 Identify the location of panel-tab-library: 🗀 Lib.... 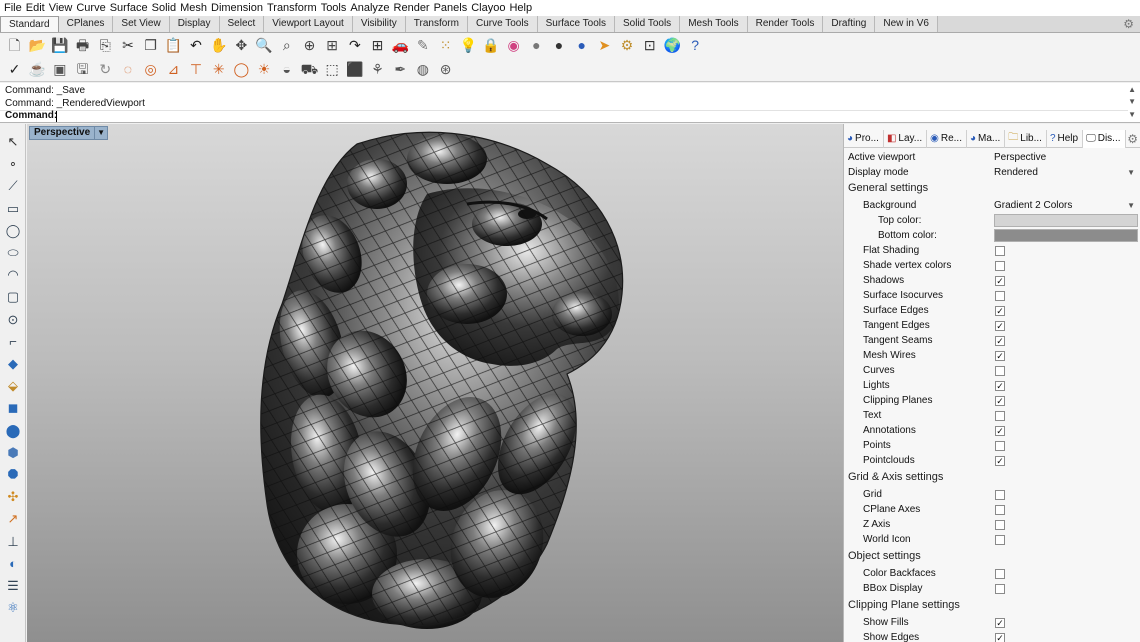
(1026, 138).